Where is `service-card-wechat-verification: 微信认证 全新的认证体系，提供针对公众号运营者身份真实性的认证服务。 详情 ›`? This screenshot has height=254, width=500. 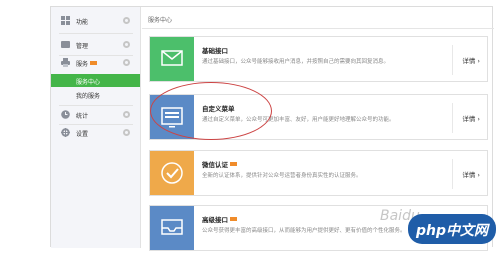 service-card-wechat-verification: 微信认证 全新的认证体系，提供针对公众号运营者身份真实性的认证服务。 详情 › is located at coordinates (318, 173).